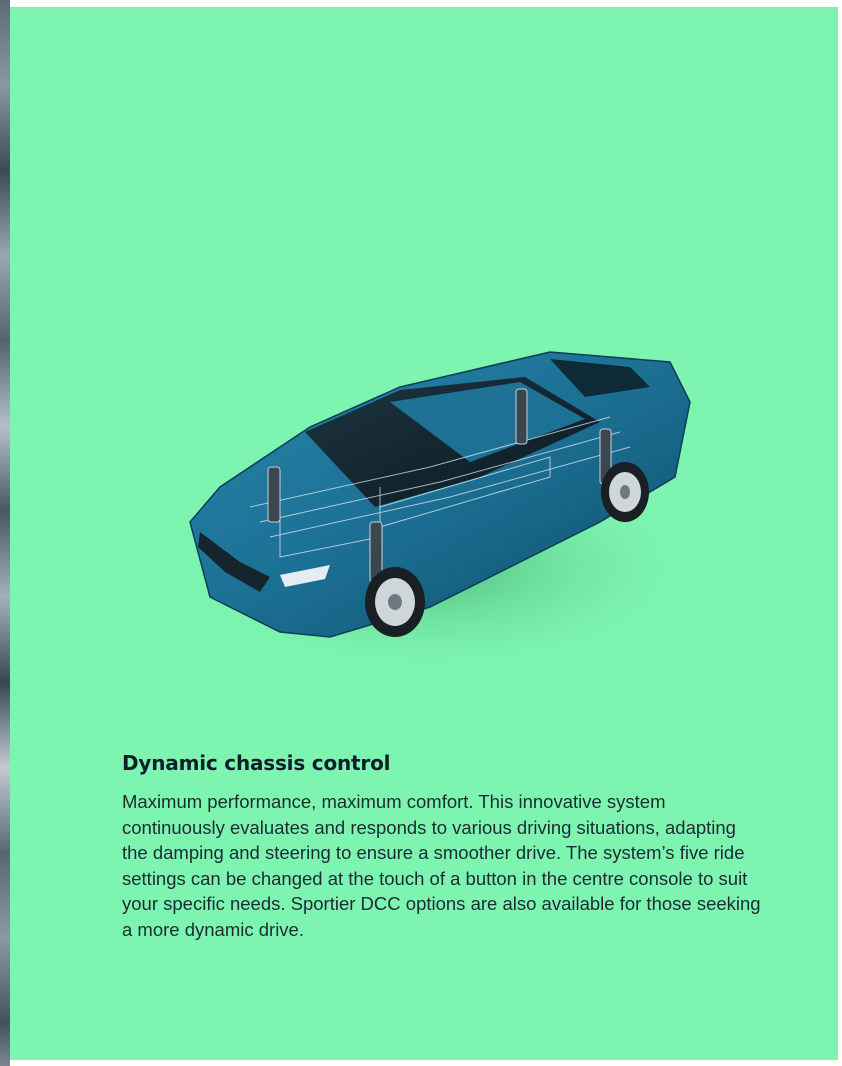 The width and height of the screenshot is (842, 1066). I want to click on section-title: Dynamic chassis control, so click(256, 763).